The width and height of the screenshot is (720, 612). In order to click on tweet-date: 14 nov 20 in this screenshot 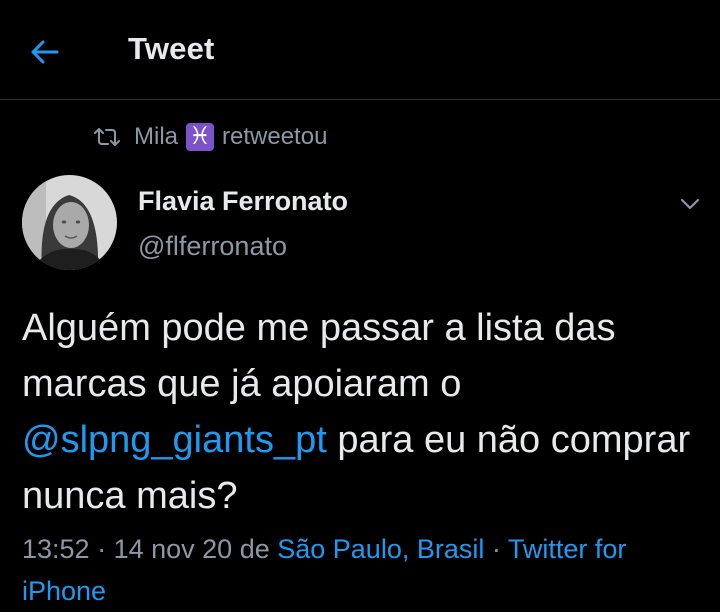, I will do `click(173, 549)`.